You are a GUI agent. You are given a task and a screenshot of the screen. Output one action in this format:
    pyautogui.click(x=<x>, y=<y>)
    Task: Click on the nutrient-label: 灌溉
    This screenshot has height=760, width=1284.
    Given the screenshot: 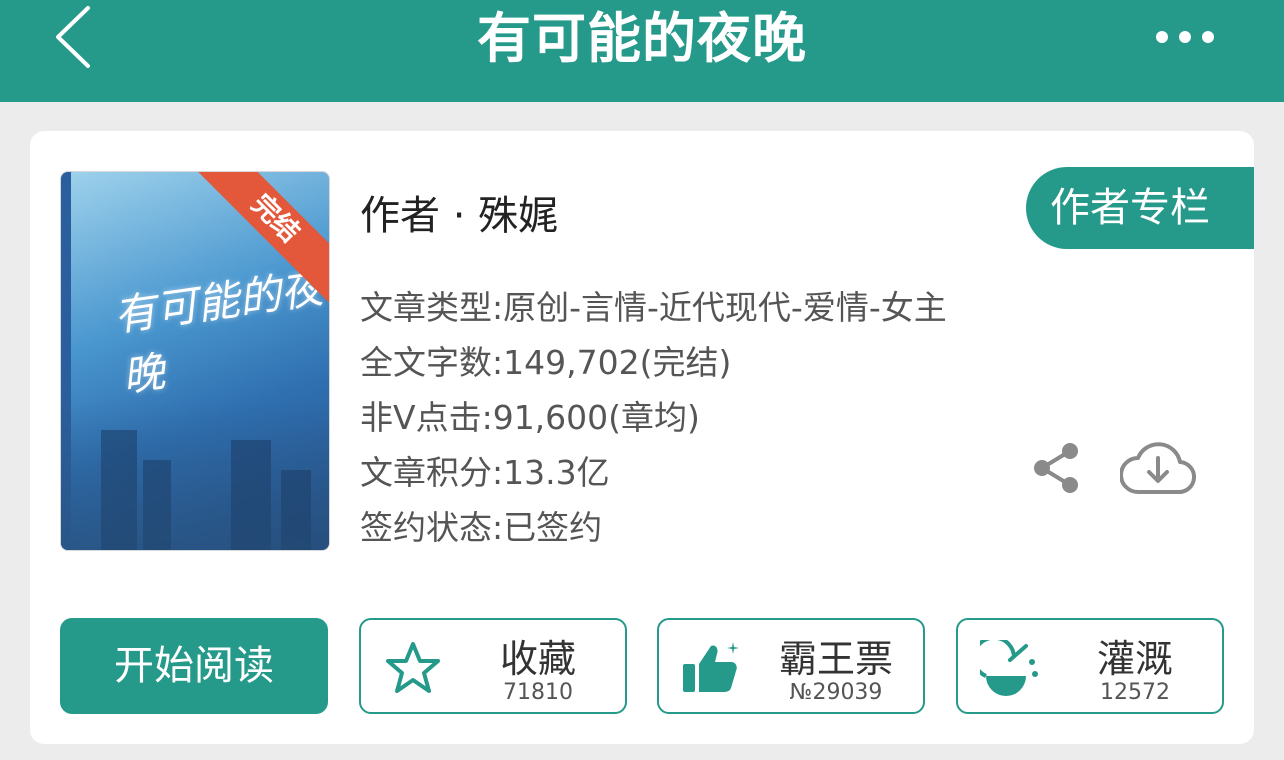 What is the action you would take?
    pyautogui.click(x=1134, y=659)
    